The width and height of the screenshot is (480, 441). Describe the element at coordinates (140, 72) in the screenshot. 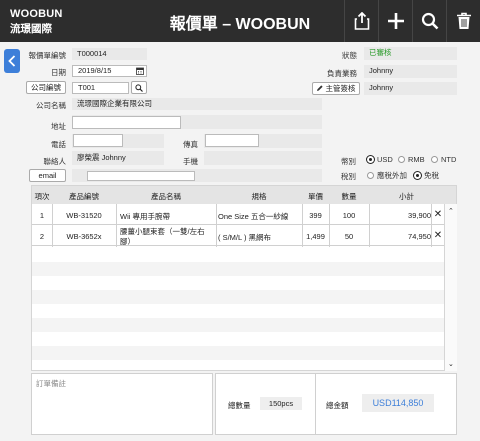

I see `calendar-icon` at that location.